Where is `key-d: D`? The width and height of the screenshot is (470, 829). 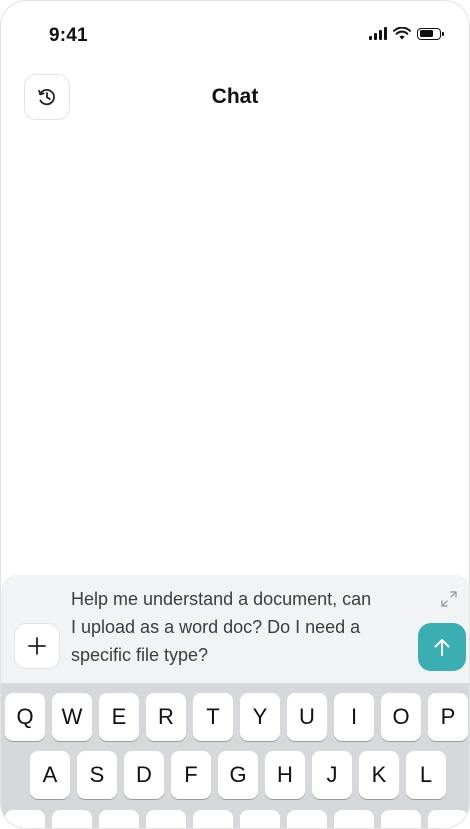 key-d: D is located at coordinates (144, 775).